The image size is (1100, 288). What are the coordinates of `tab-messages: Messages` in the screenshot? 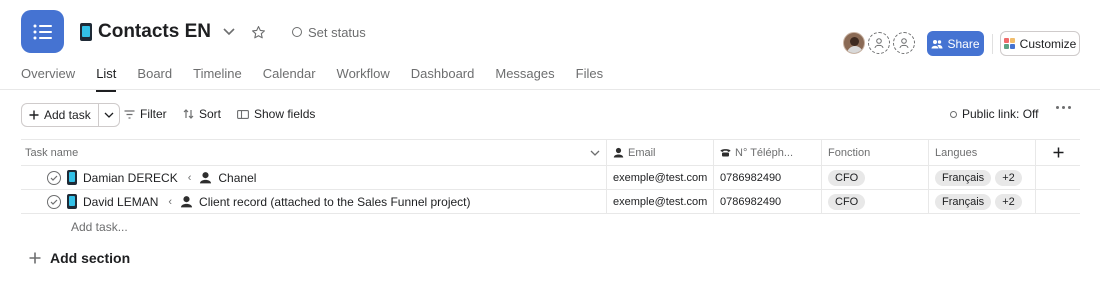 It's located at (524, 75).